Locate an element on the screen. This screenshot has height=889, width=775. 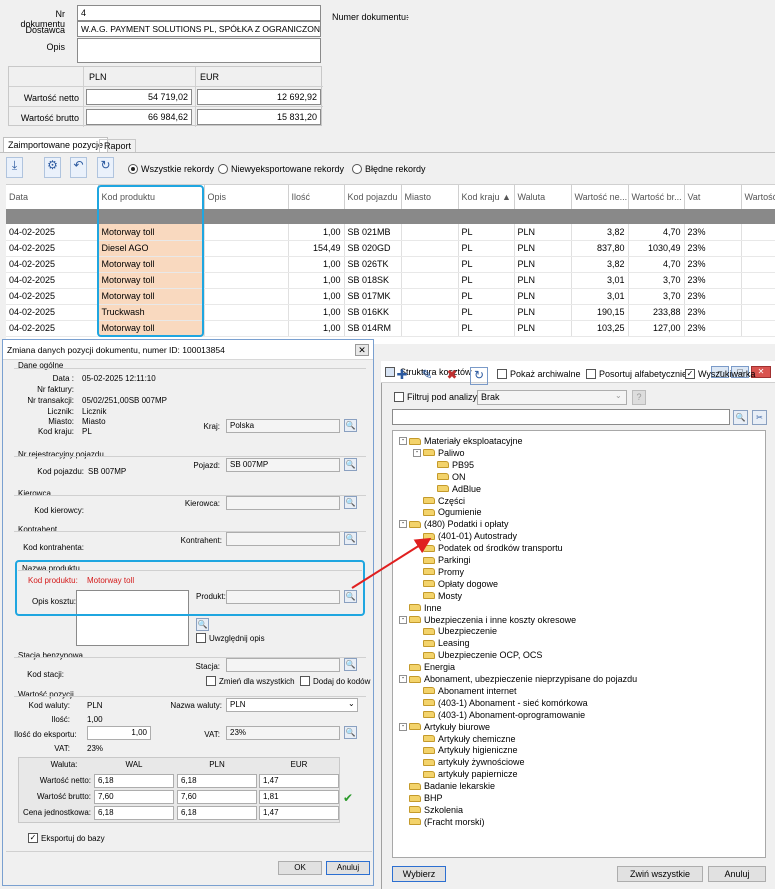
edit-node-icon: ✎ is located at coordinates (427, 376).